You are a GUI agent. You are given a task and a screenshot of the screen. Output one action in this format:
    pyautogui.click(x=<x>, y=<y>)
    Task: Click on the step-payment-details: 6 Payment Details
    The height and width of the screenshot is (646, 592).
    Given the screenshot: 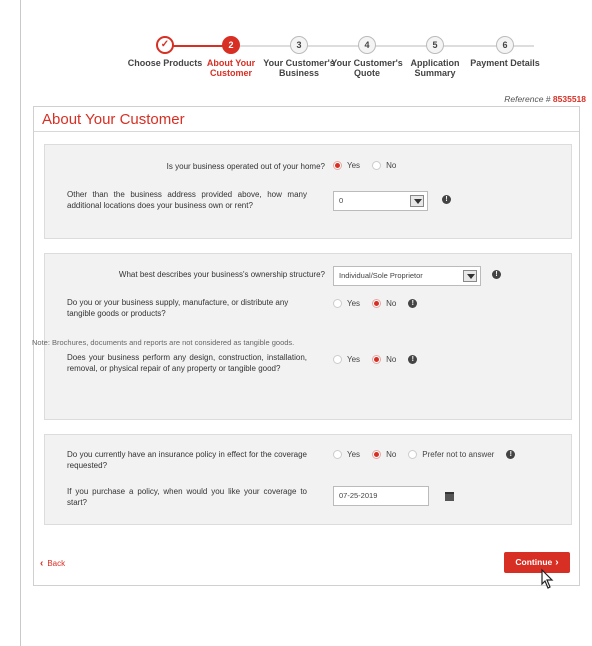 What is the action you would take?
    pyautogui.click(x=505, y=50)
    